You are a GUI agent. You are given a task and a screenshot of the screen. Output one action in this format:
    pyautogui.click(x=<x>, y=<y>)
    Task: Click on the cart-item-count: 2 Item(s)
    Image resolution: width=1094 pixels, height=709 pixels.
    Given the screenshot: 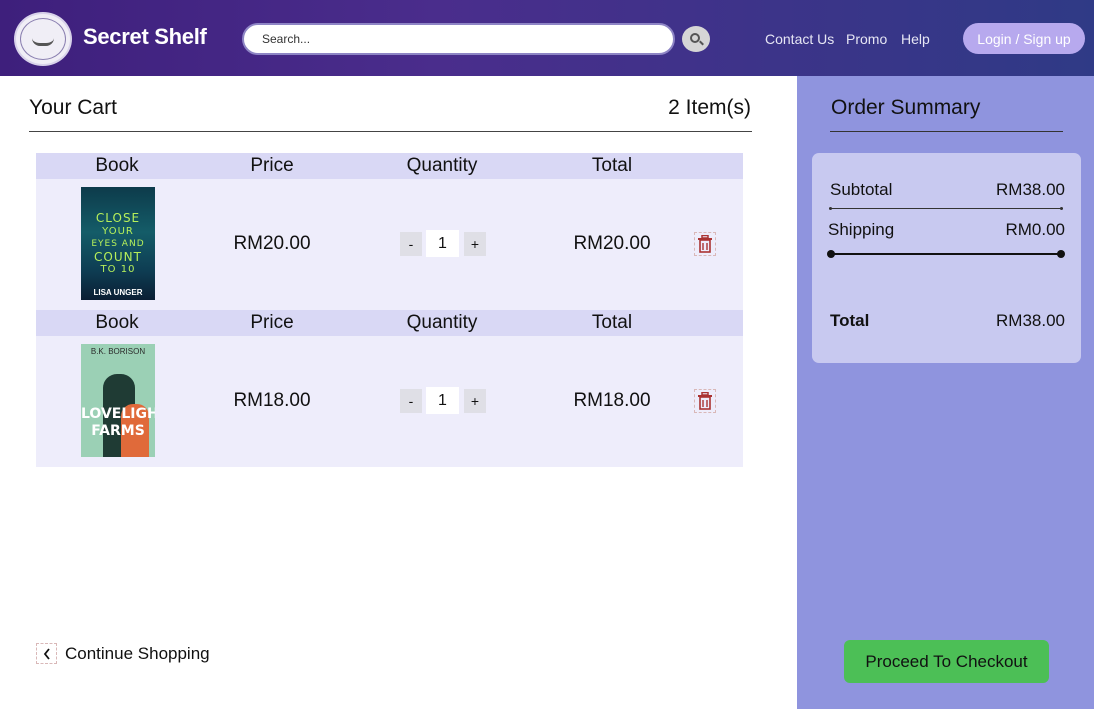 What is the action you would take?
    pyautogui.click(x=709, y=107)
    